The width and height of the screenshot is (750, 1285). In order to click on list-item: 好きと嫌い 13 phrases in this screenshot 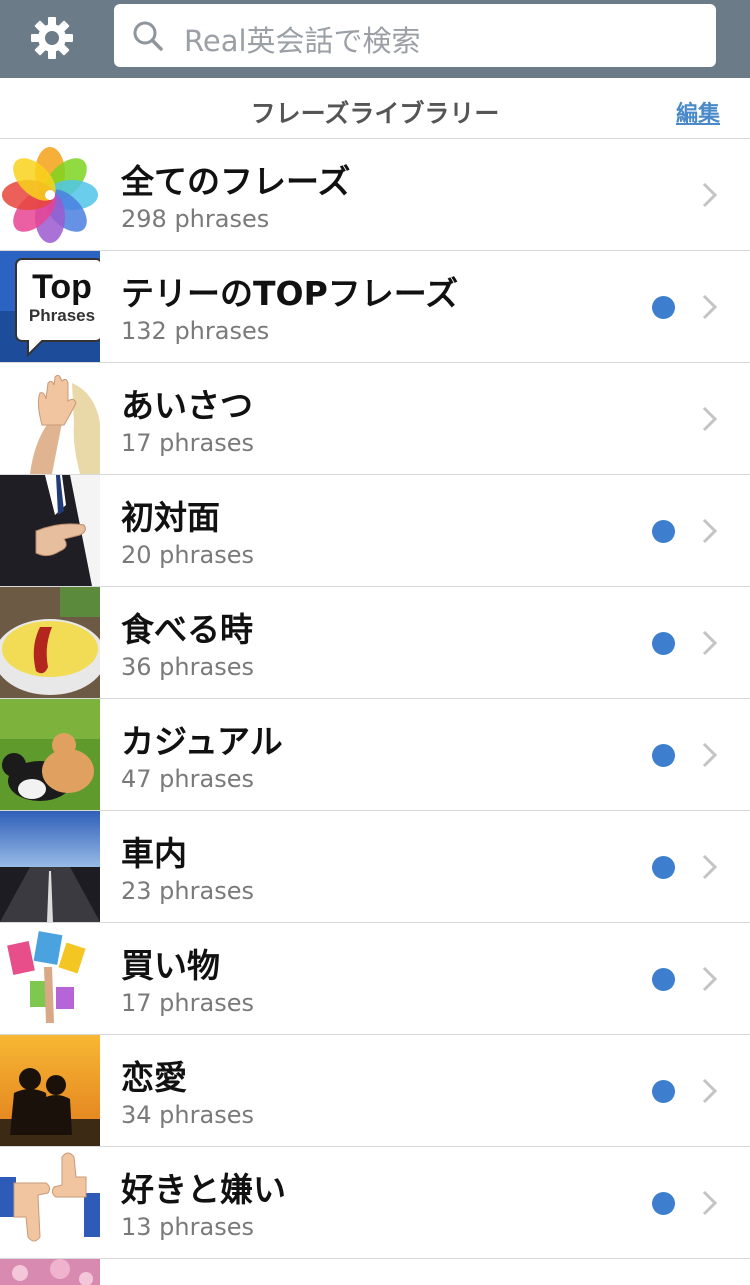, I will do `click(375, 1203)`.